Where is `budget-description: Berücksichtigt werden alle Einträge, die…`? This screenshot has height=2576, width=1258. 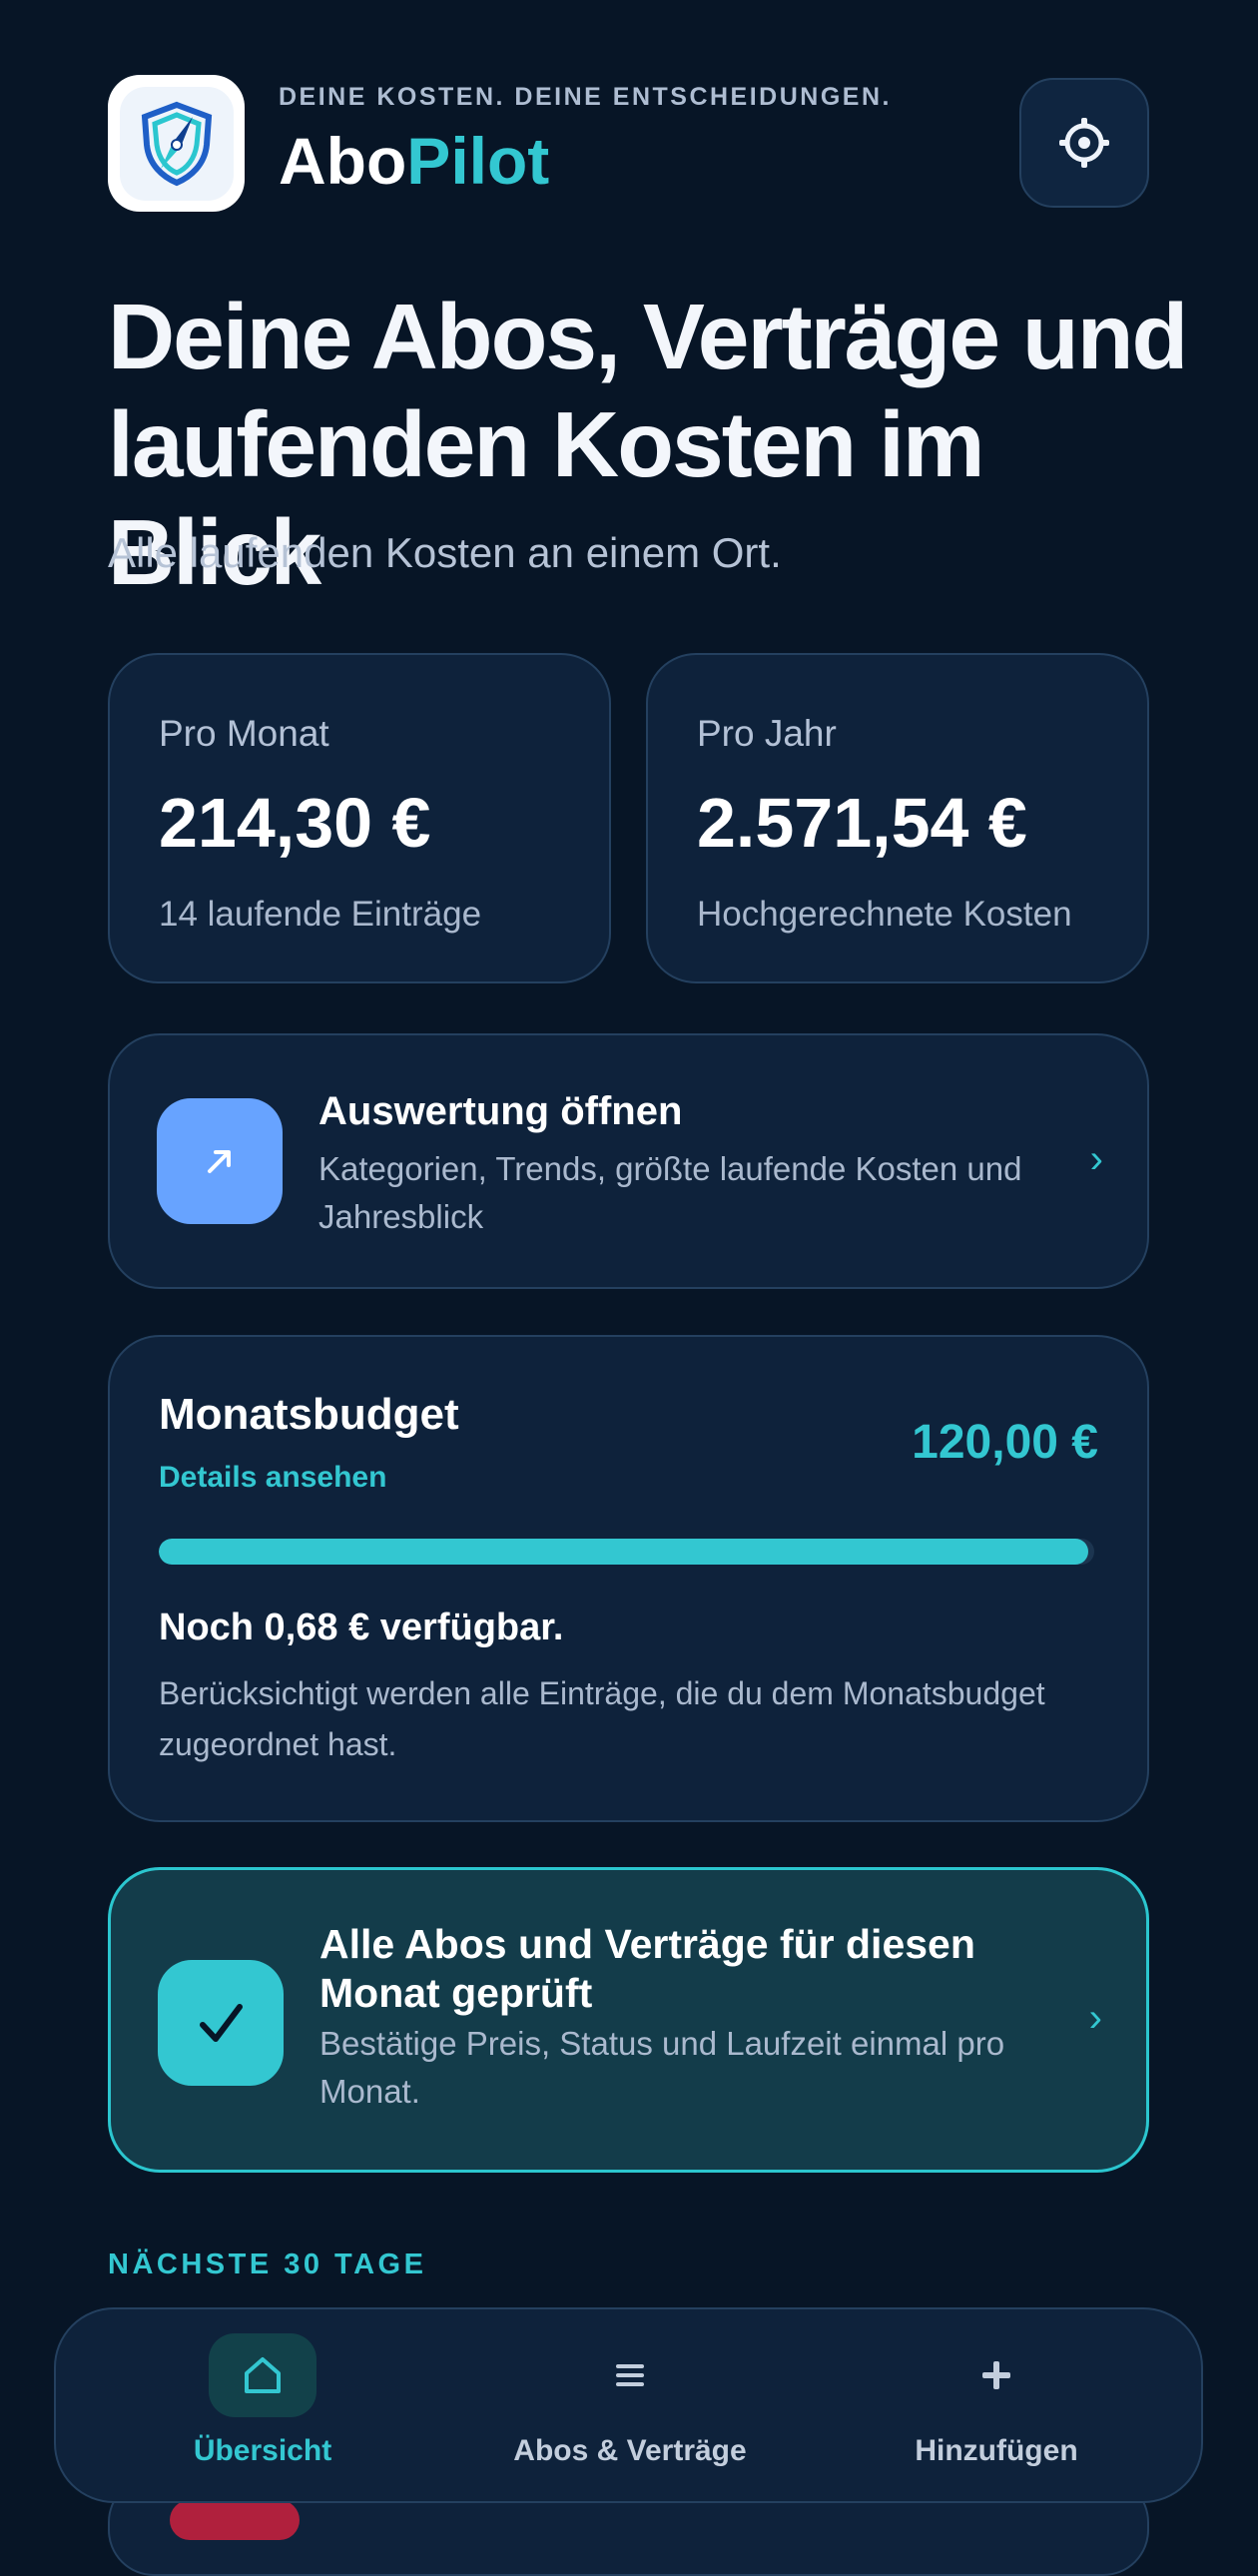 budget-description: Berücksichtigt werden alle Einträge, die… is located at coordinates (602, 1718).